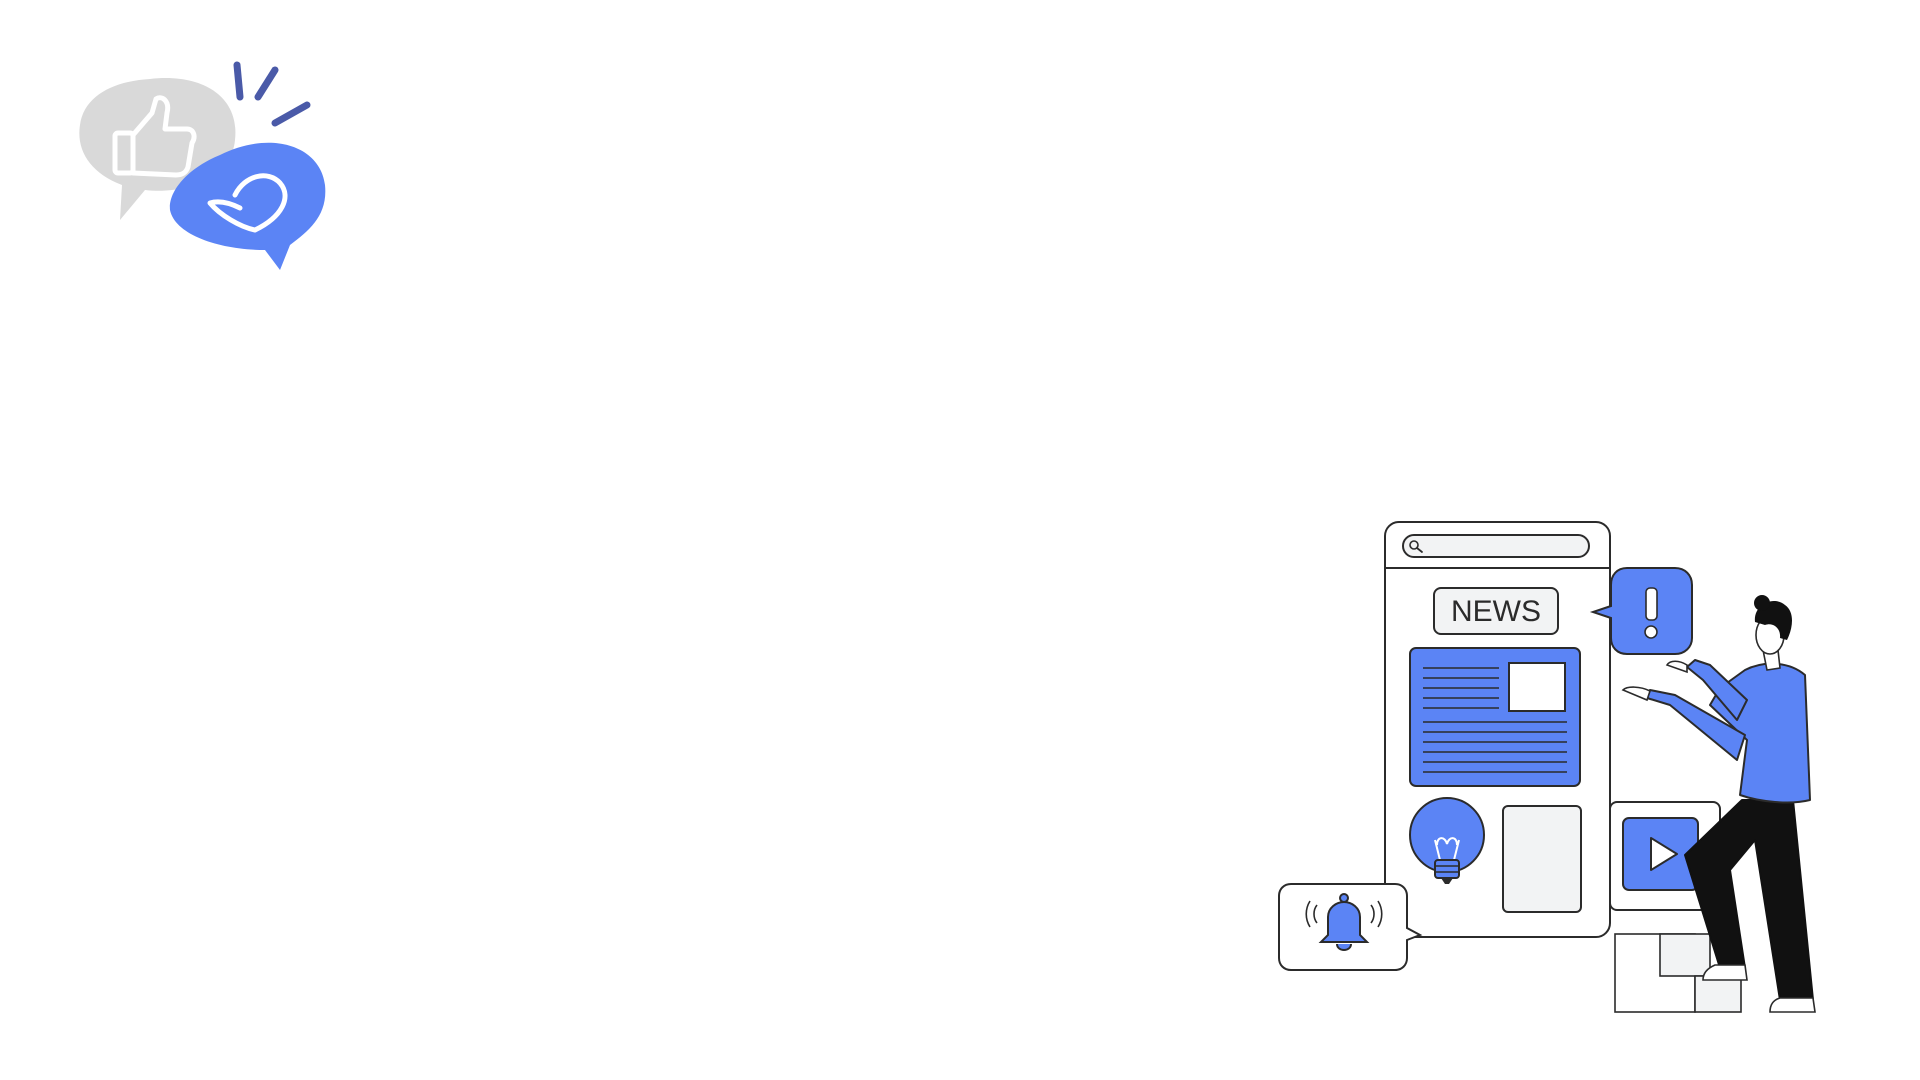 The width and height of the screenshot is (1920, 1080). I want to click on bell-notification-icon, so click(1350, 927).